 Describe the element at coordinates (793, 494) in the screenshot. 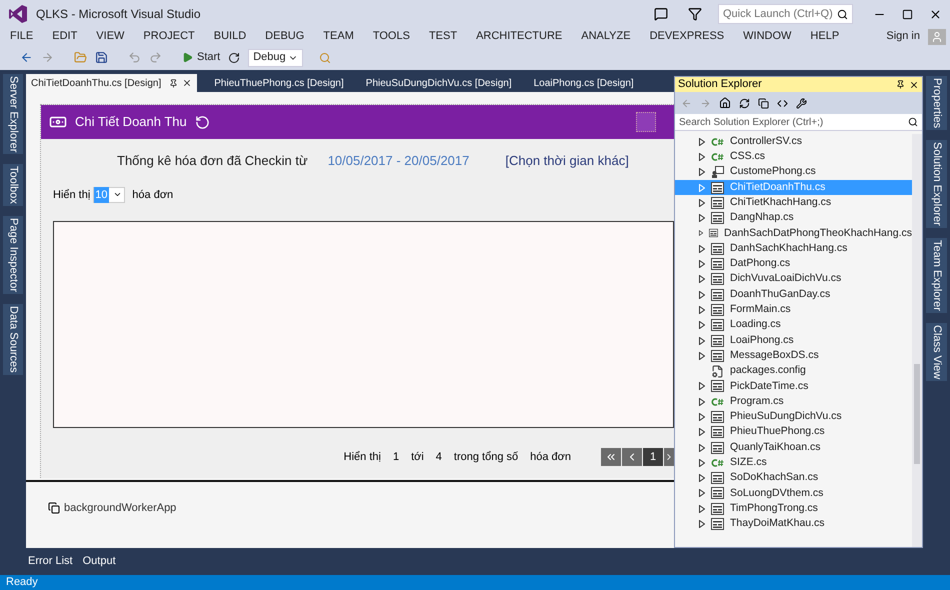

I see `tree-item: SoLuongDVthem.cs` at that location.